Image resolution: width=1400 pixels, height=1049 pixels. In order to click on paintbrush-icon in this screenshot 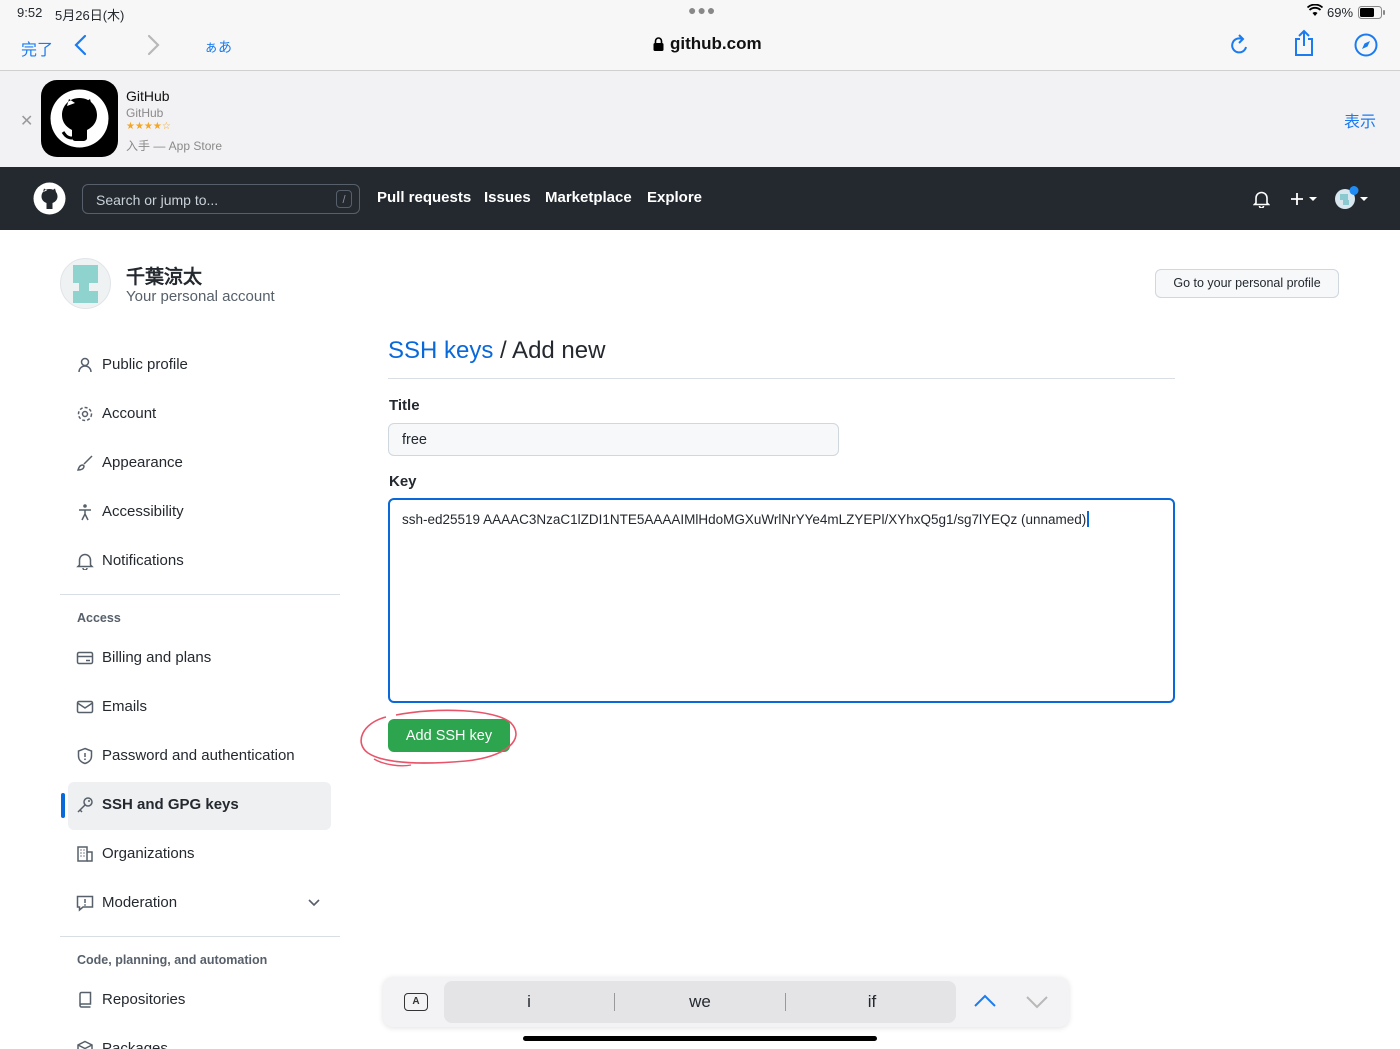, I will do `click(85, 463)`.